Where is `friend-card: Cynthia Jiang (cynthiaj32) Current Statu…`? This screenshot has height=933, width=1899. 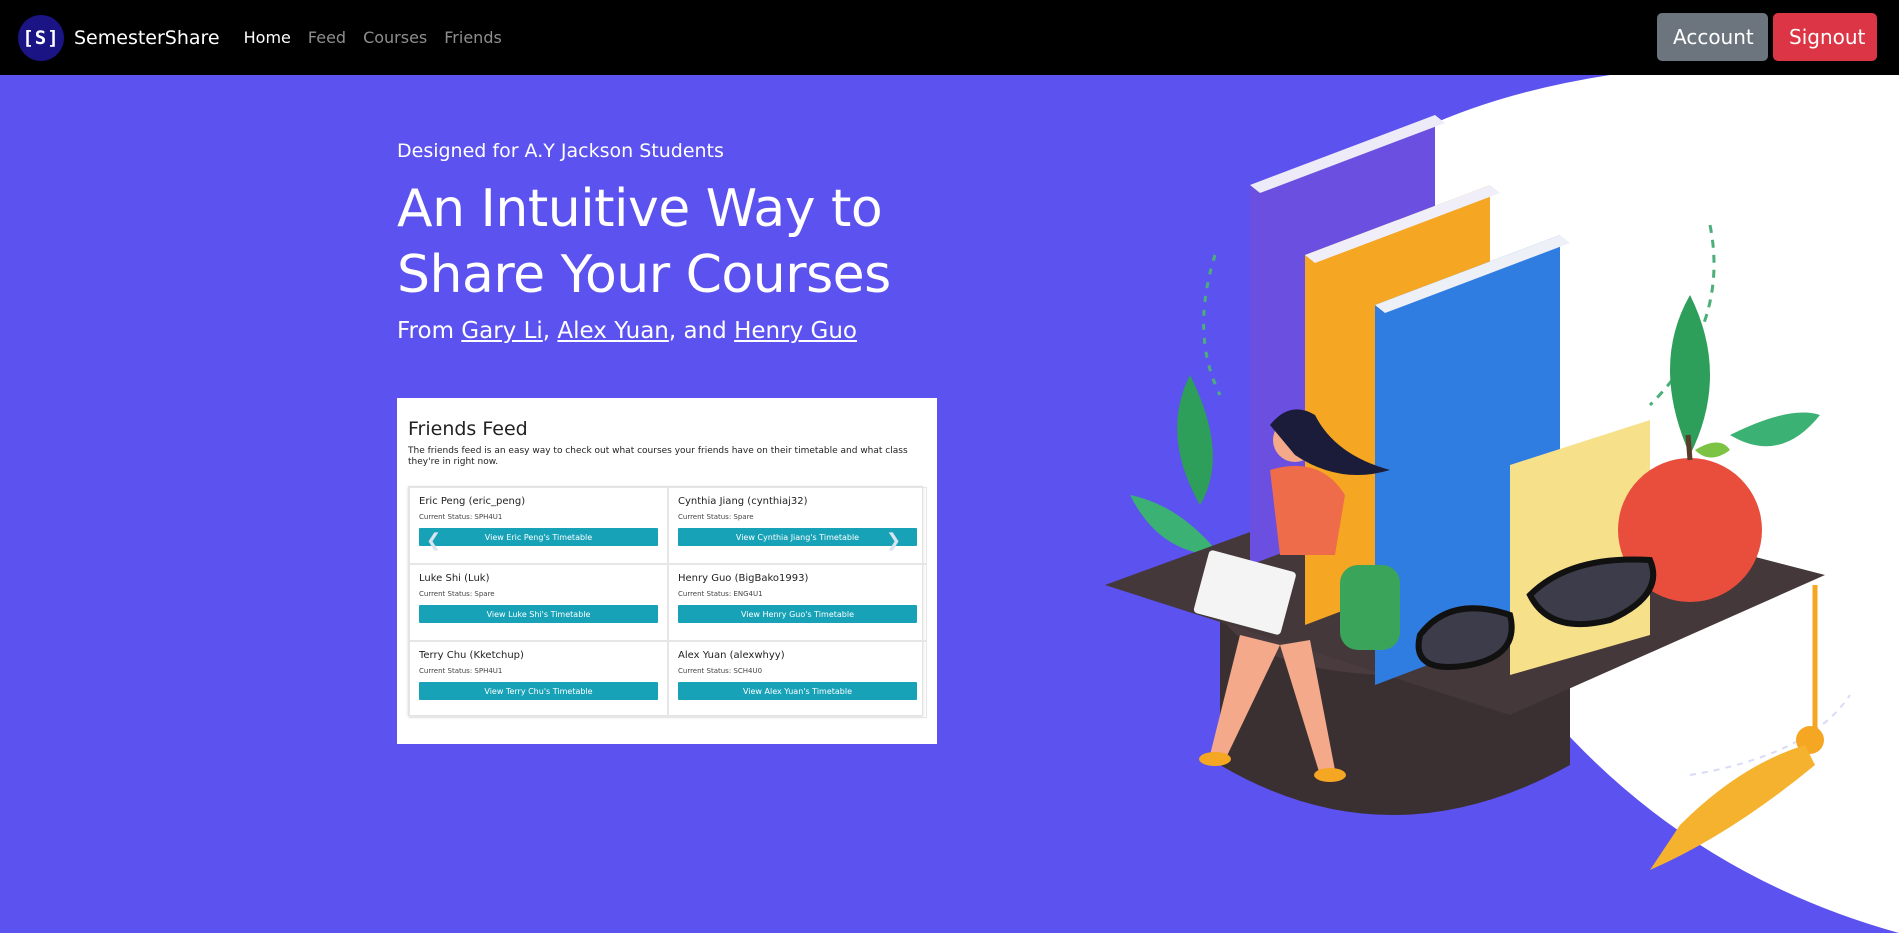
friend-card: Cynthia Jiang (cynthiaj32) Current Statu… is located at coordinates (797, 525).